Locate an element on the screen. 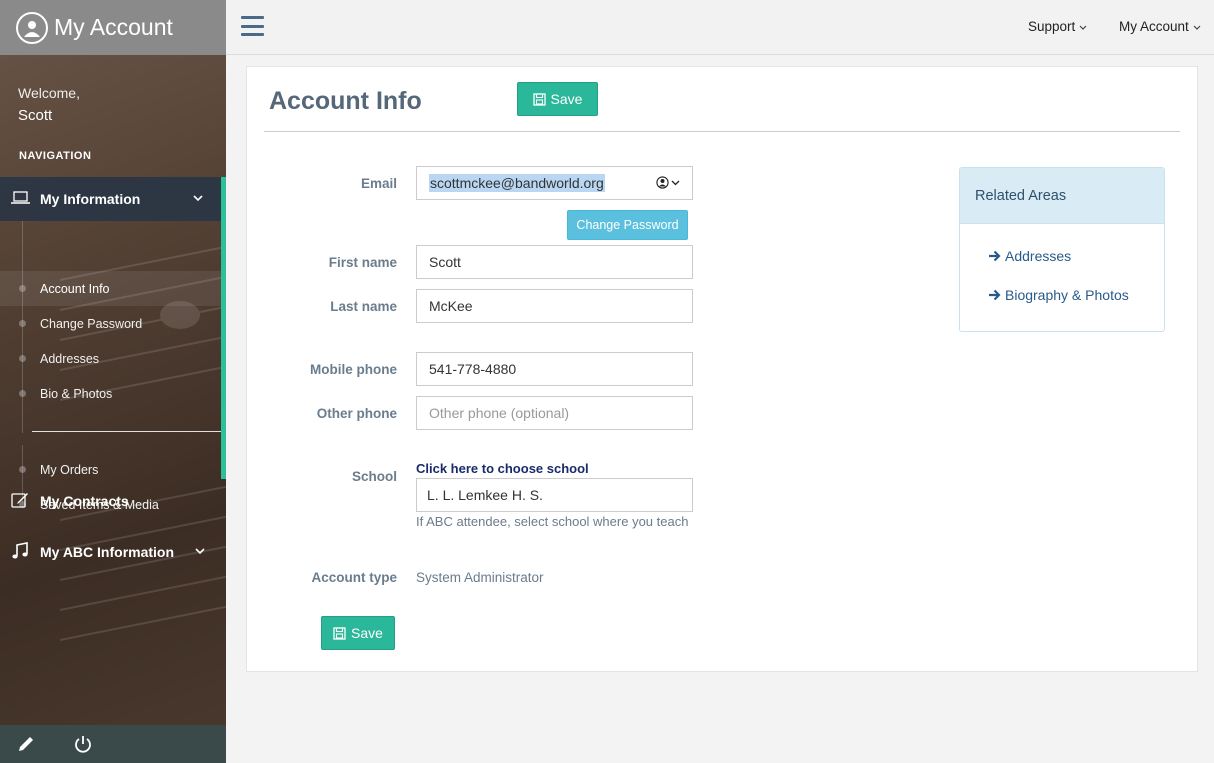 The width and height of the screenshot is (1214, 763). save-button-bottom: Save is located at coordinates (358, 633).